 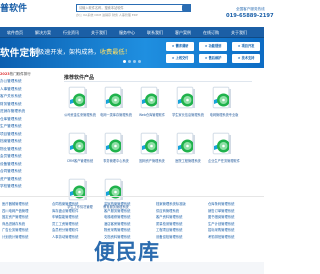 What do you see at coordinates (11, 141) in the screenshot?
I see `sidebar-item: 档案管理系统` at bounding box center [11, 141].